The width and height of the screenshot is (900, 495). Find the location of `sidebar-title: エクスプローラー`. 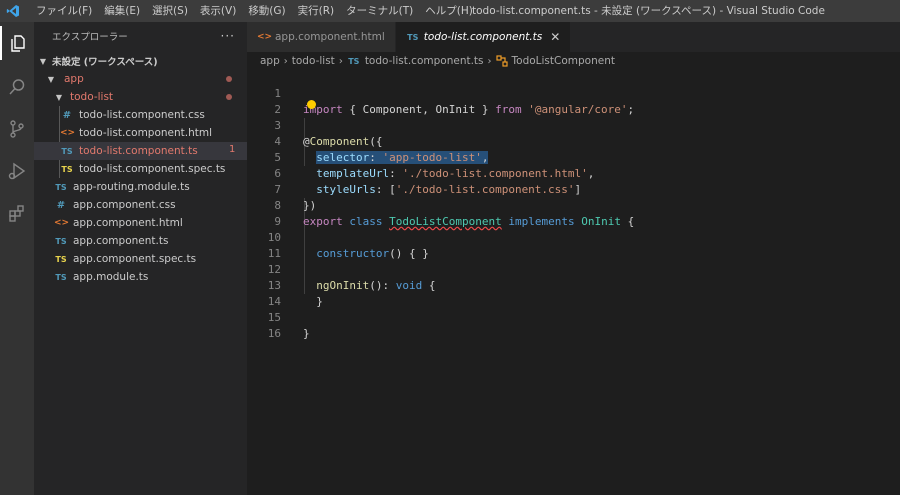

sidebar-title: エクスプローラー is located at coordinates (90, 37).